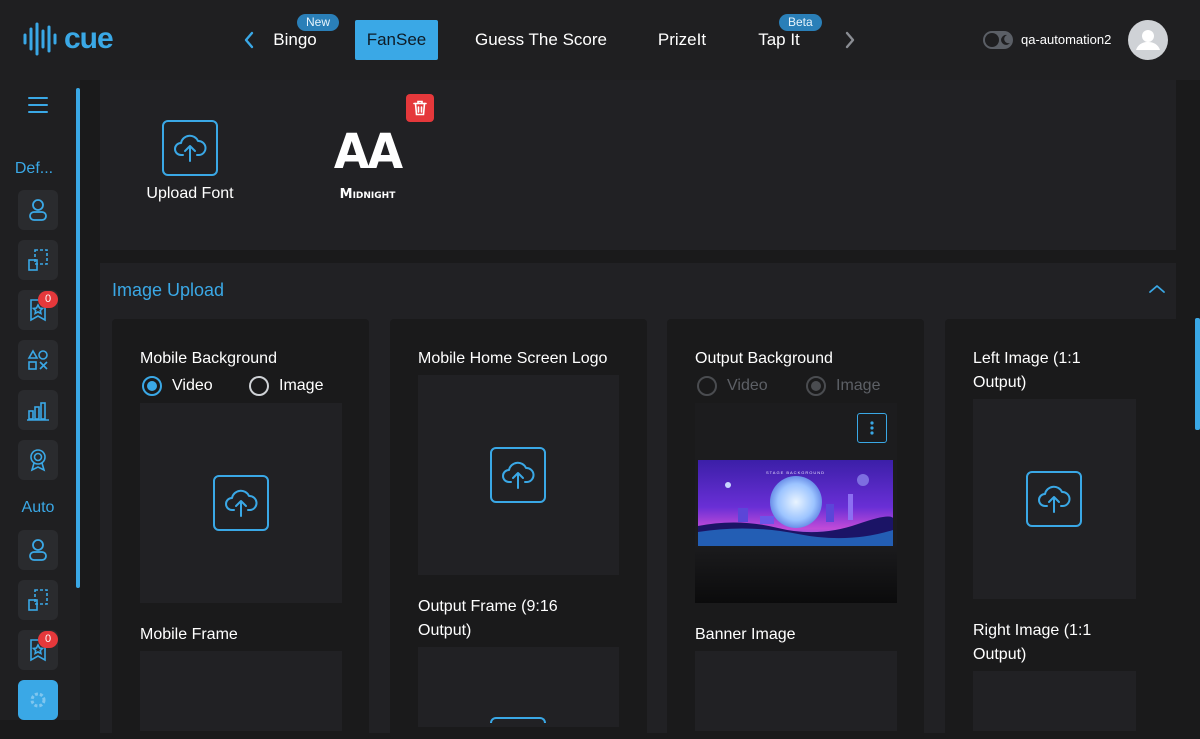 This screenshot has width=1200, height=739. Describe the element at coordinates (38, 507) in the screenshot. I see `sidebar-group-auto: Auto` at that location.